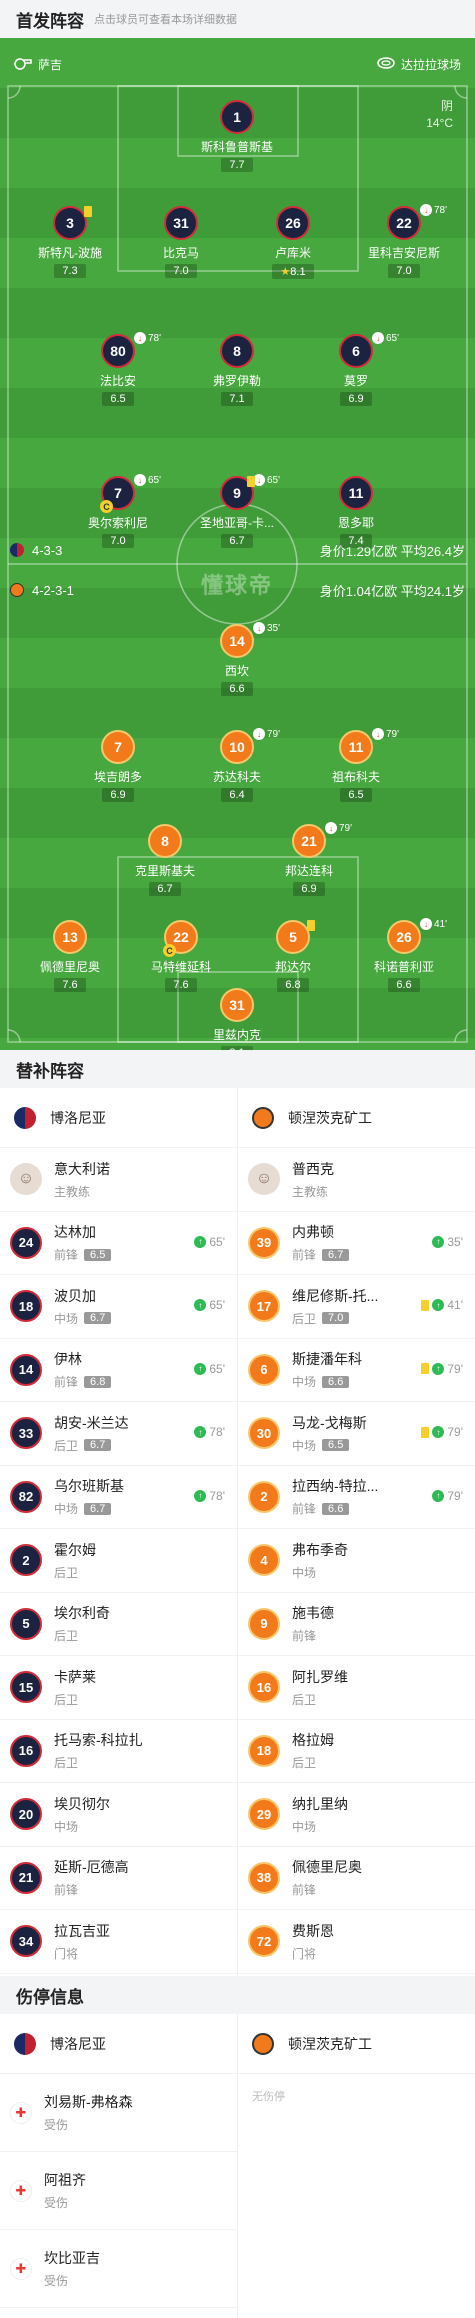 This screenshot has width=475, height=2318. Describe the element at coordinates (69, 967) in the screenshot. I see `player-name: 佩德里尼奥` at that location.